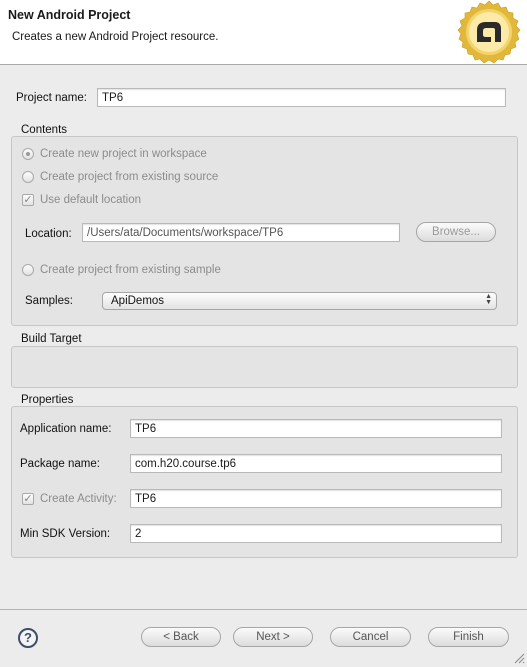 The image size is (527, 667). I want to click on android-adt-seal-icon, so click(489, 32).